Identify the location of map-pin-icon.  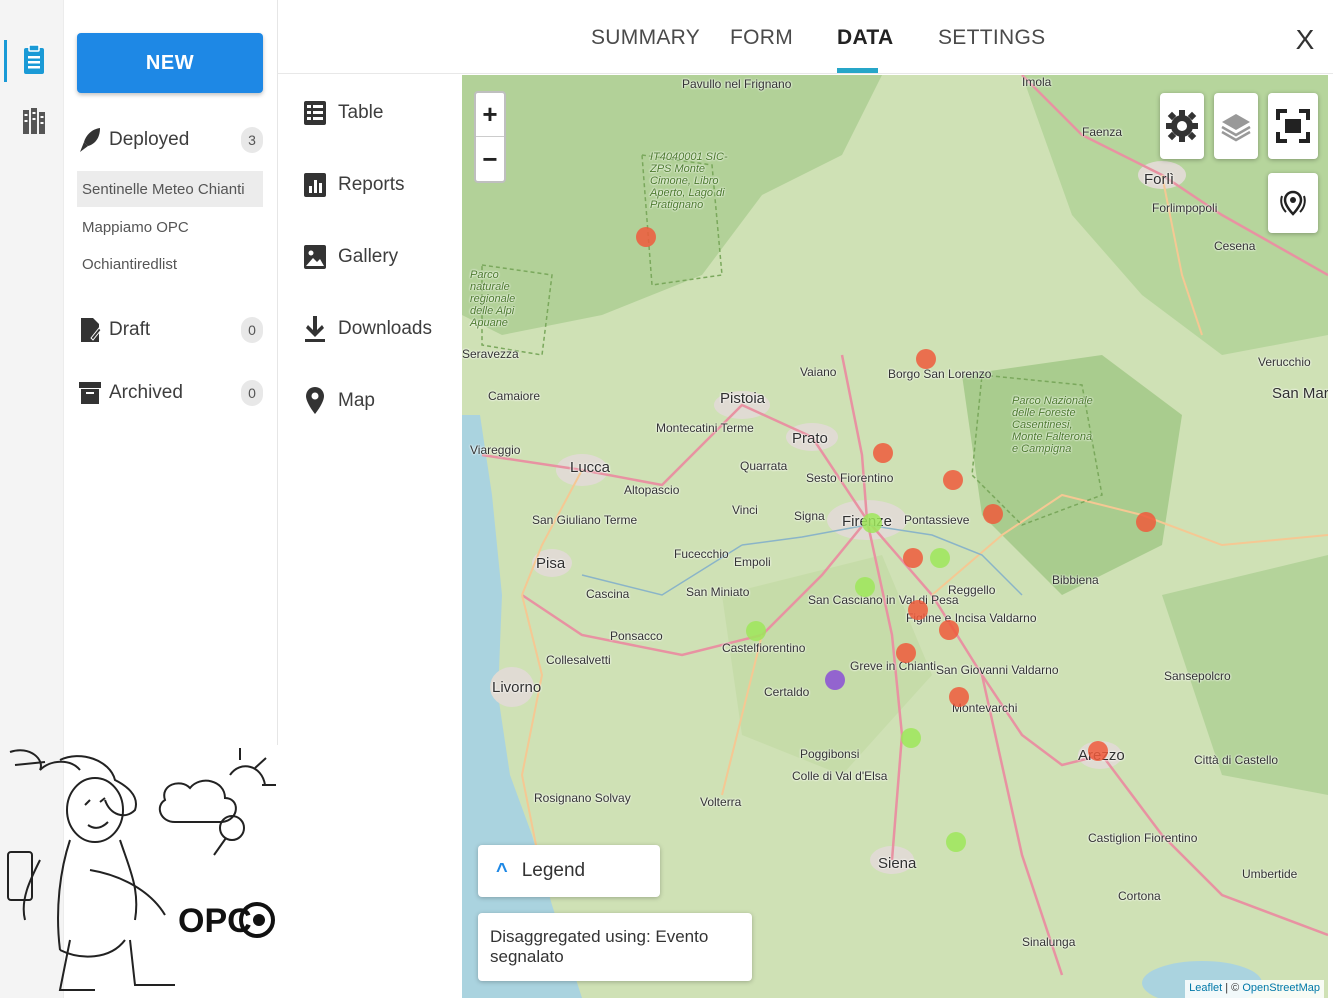
(315, 401).